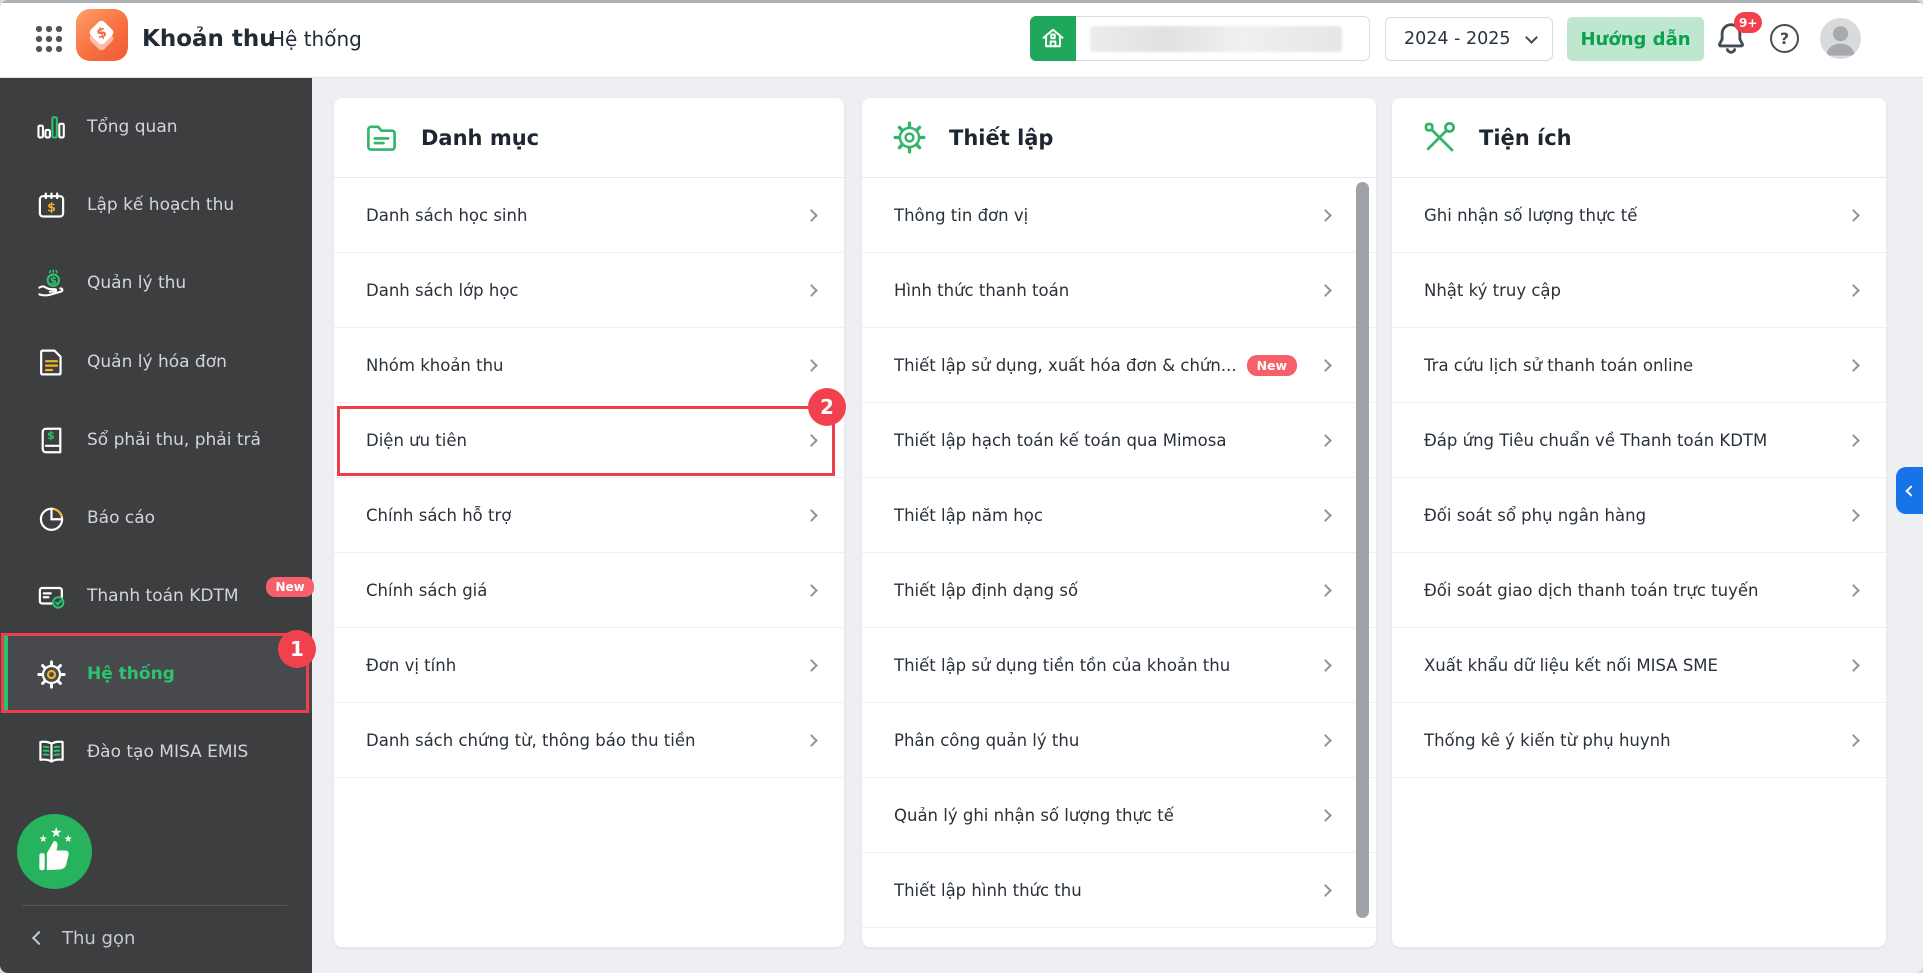  Describe the element at coordinates (1571, 665) in the screenshot. I see `list-item-label: Xuất khẩu dữ liệu kết nối MISA SME` at that location.